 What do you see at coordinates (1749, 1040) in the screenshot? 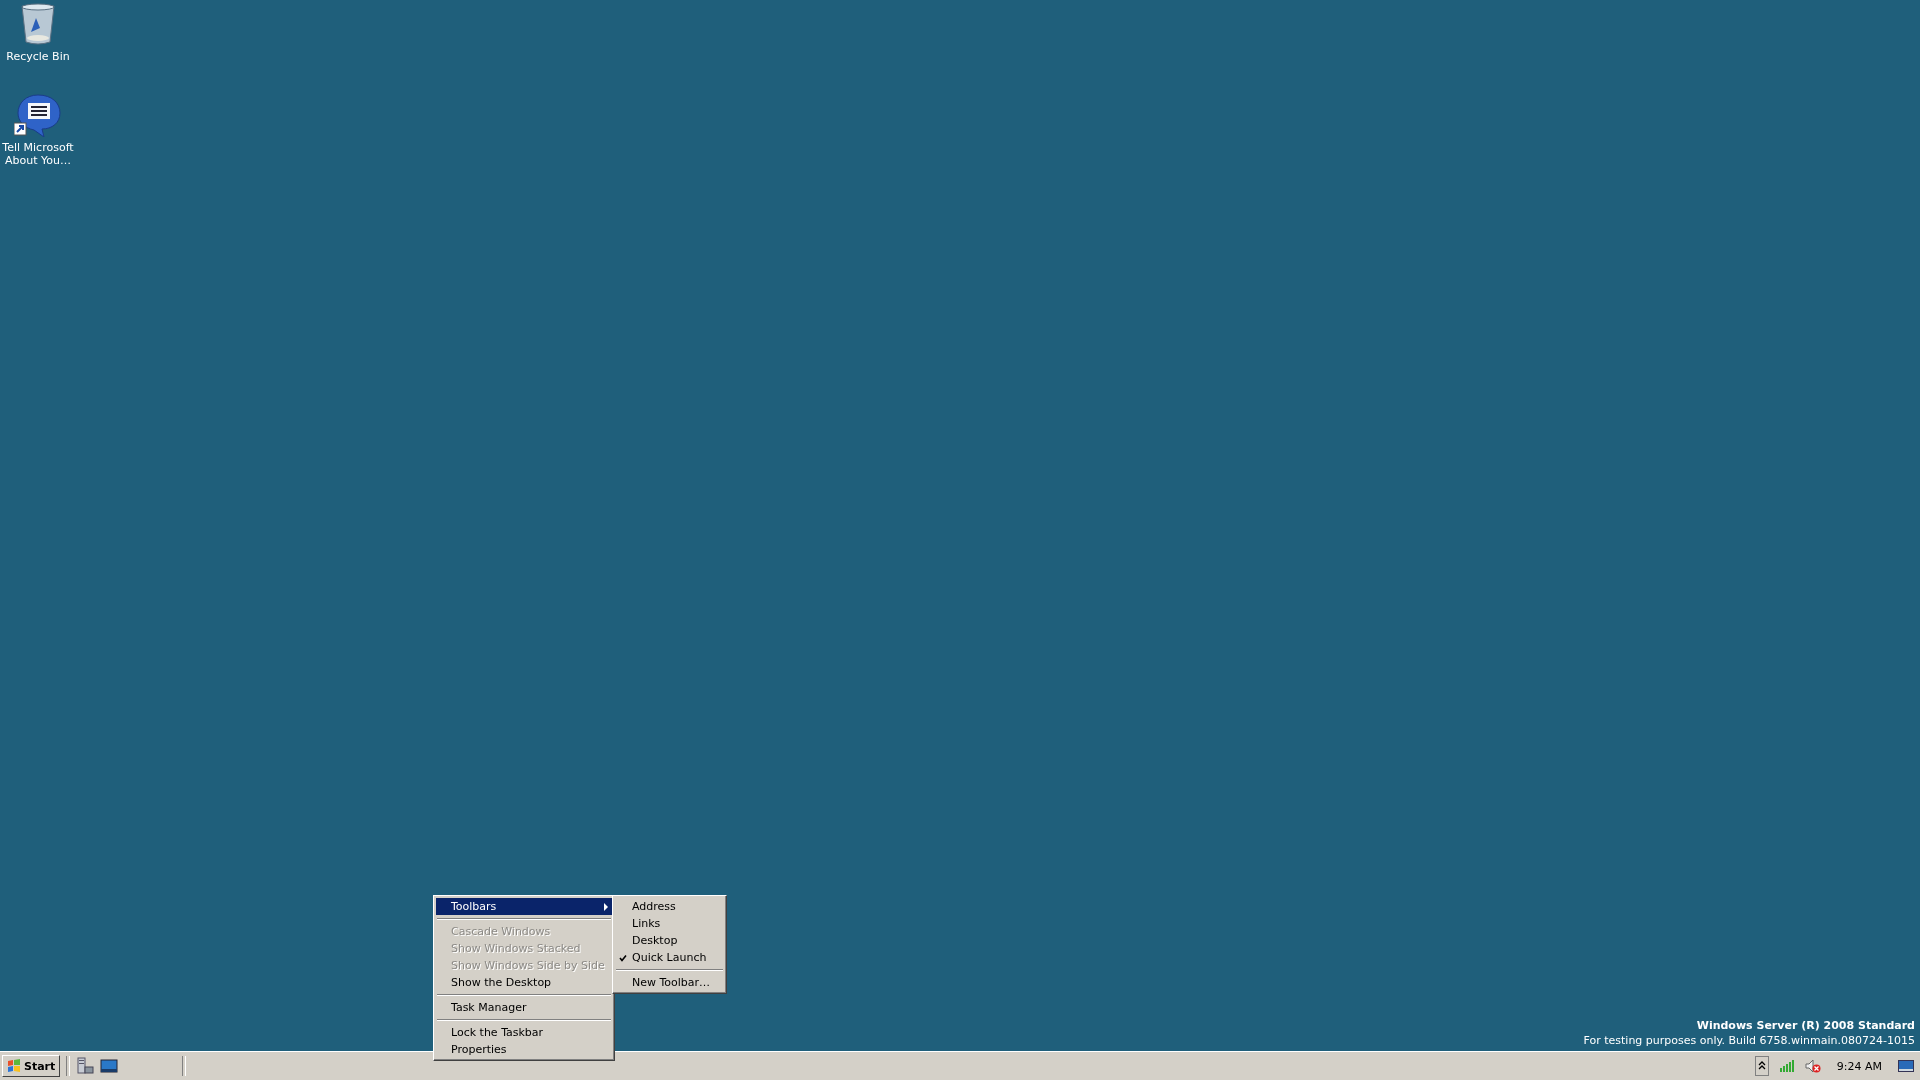
I see `build-text: For testing purposes only. Build 6758.winmain.080724-1015` at bounding box center [1749, 1040].